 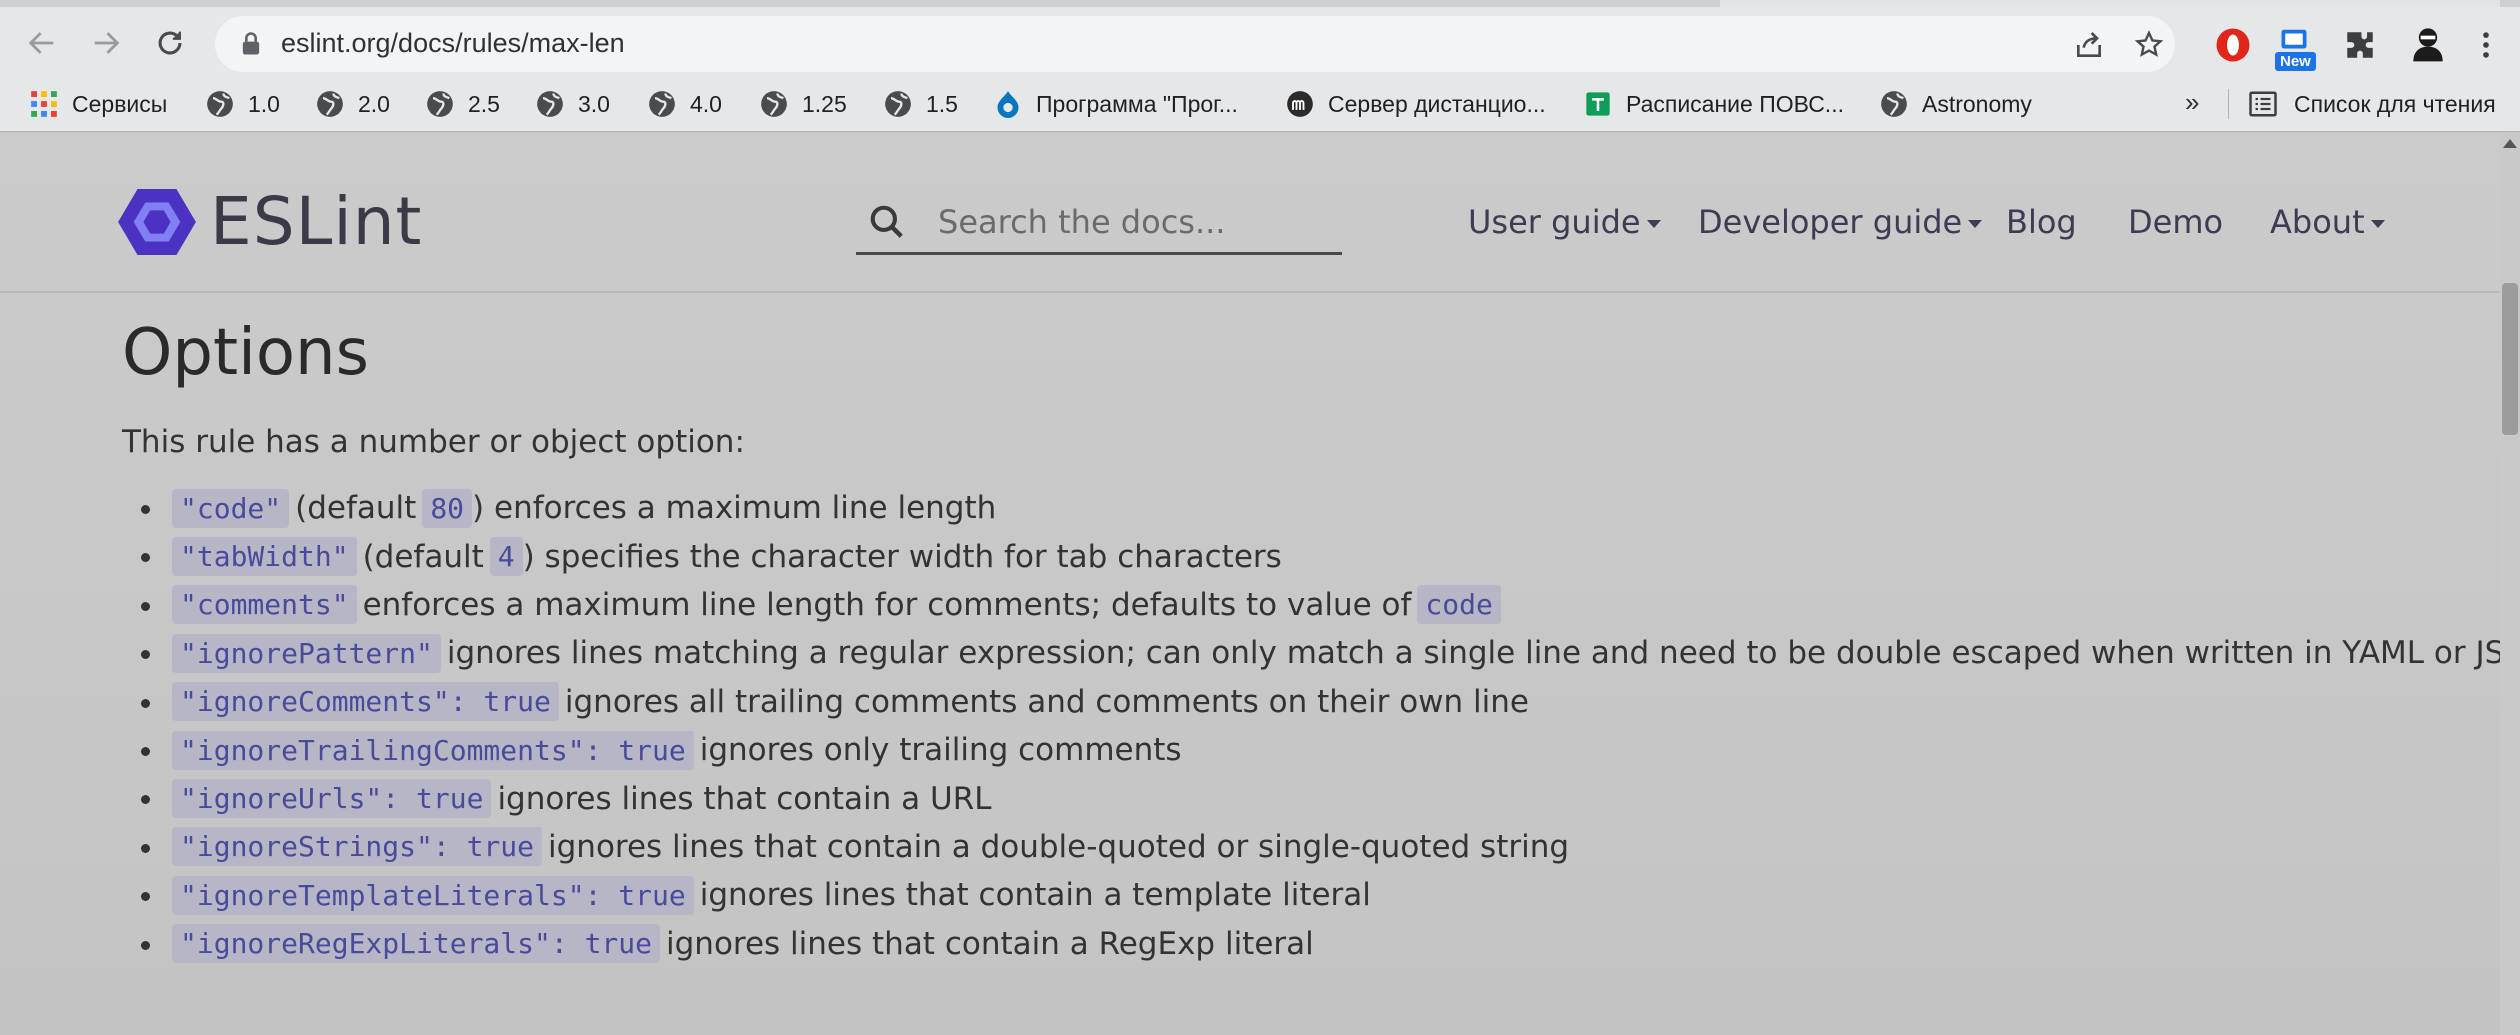 What do you see at coordinates (2317, 222) in the screenshot?
I see `nav-label: About` at bounding box center [2317, 222].